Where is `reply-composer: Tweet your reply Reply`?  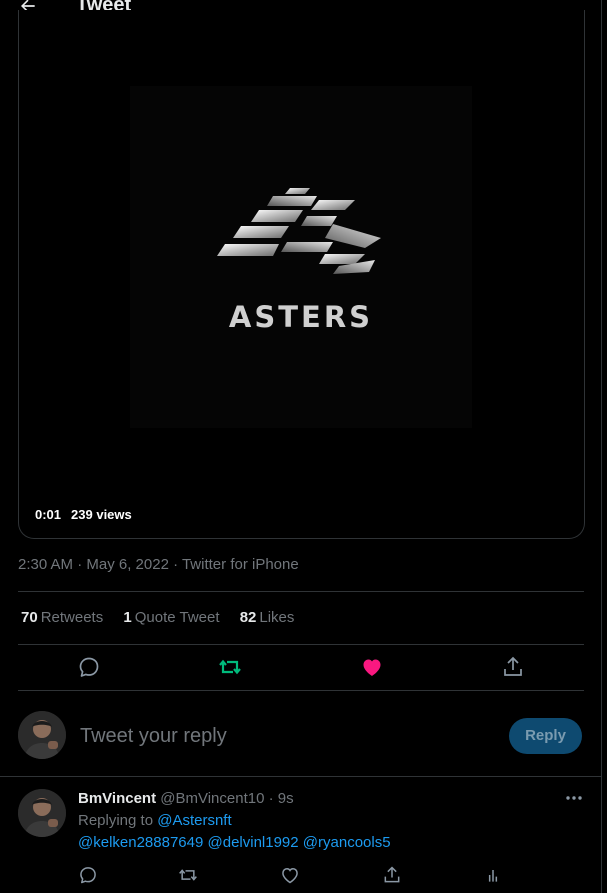
reply-composer: Tweet your reply Reply is located at coordinates (300, 738).